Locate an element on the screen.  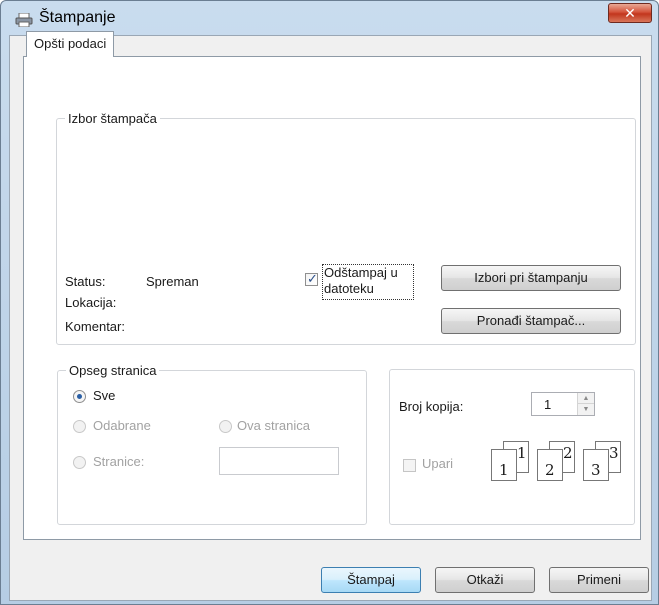
range-current-page-radio is located at coordinates (225, 426).